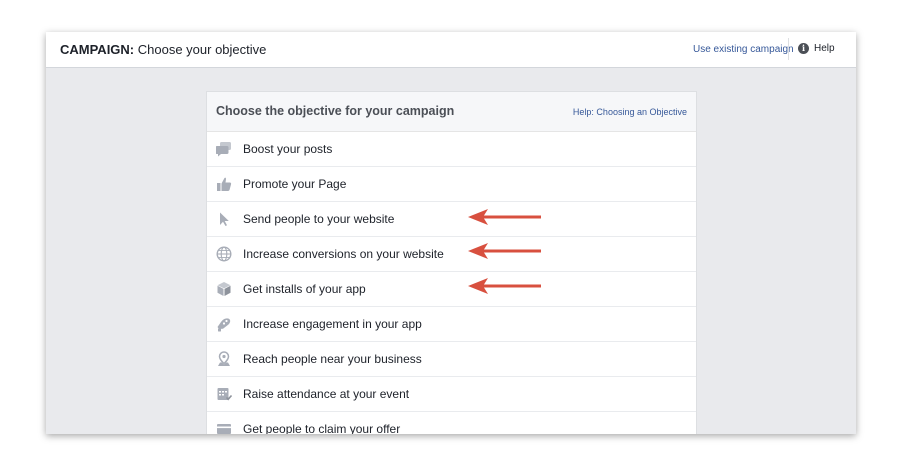 This screenshot has height=455, width=900. I want to click on objective-label: Increase conversions on your website, so click(343, 254).